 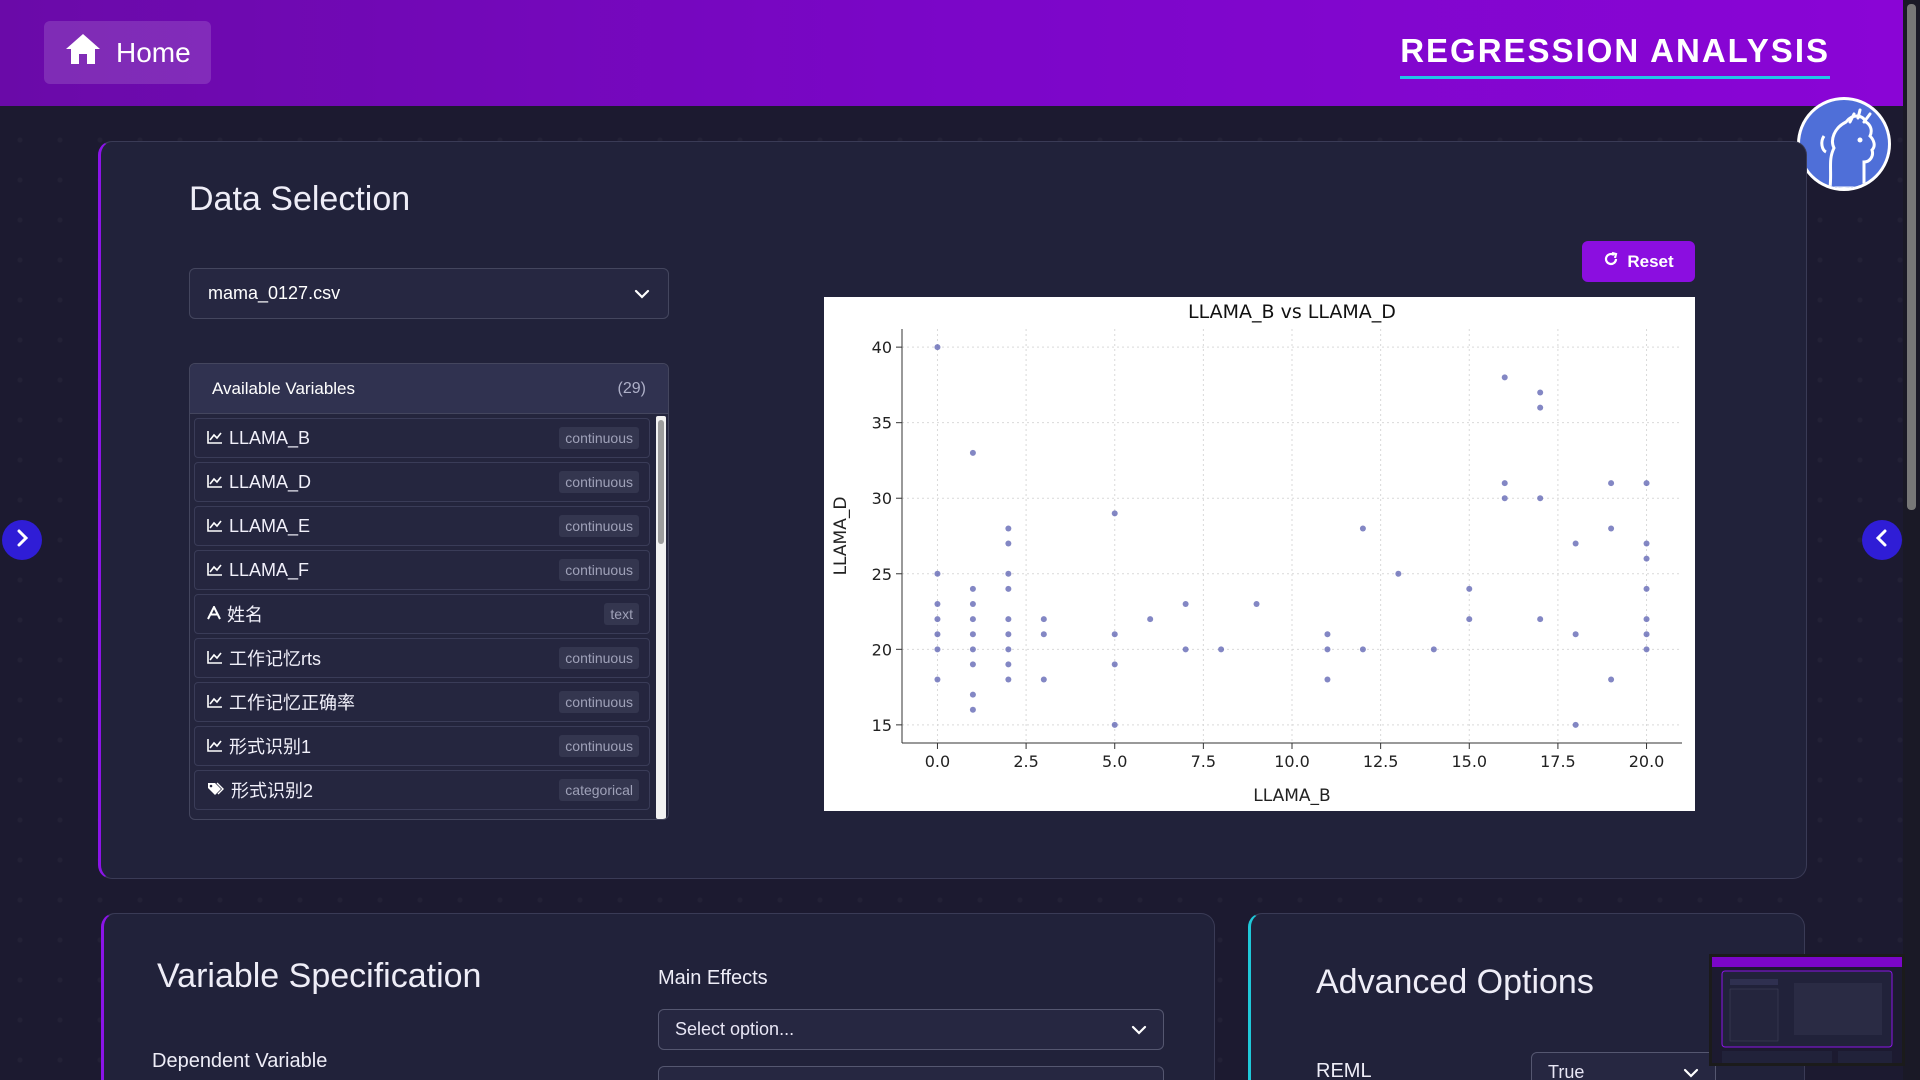 I want to click on variable-row: 工作记忆正确率 continuous, so click(x=422, y=702).